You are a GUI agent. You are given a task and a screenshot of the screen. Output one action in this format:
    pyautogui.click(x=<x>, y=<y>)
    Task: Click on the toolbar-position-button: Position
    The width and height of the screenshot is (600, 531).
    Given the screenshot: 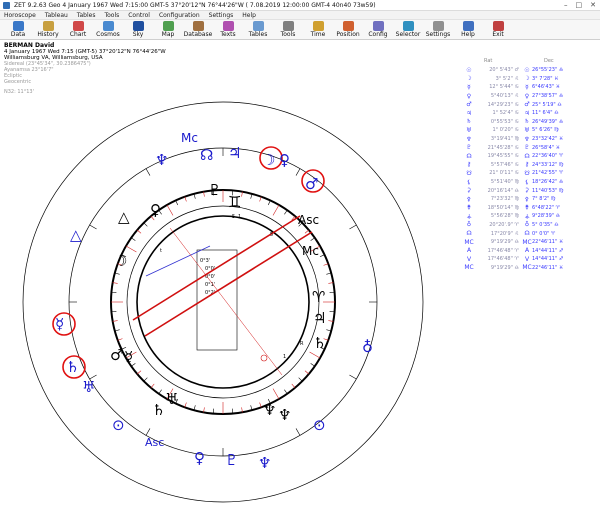 What is the action you would take?
    pyautogui.click(x=348, y=30)
    